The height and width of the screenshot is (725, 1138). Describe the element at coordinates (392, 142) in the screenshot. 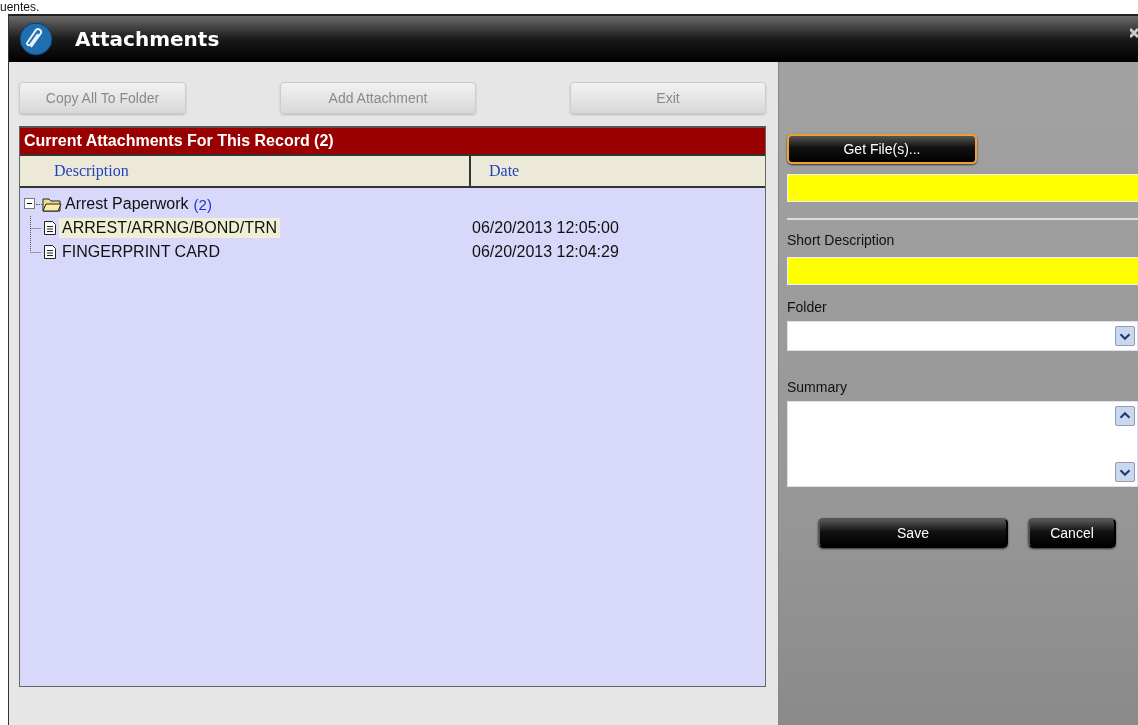

I see `grid-title: Current Attachments For This Record (2)` at that location.